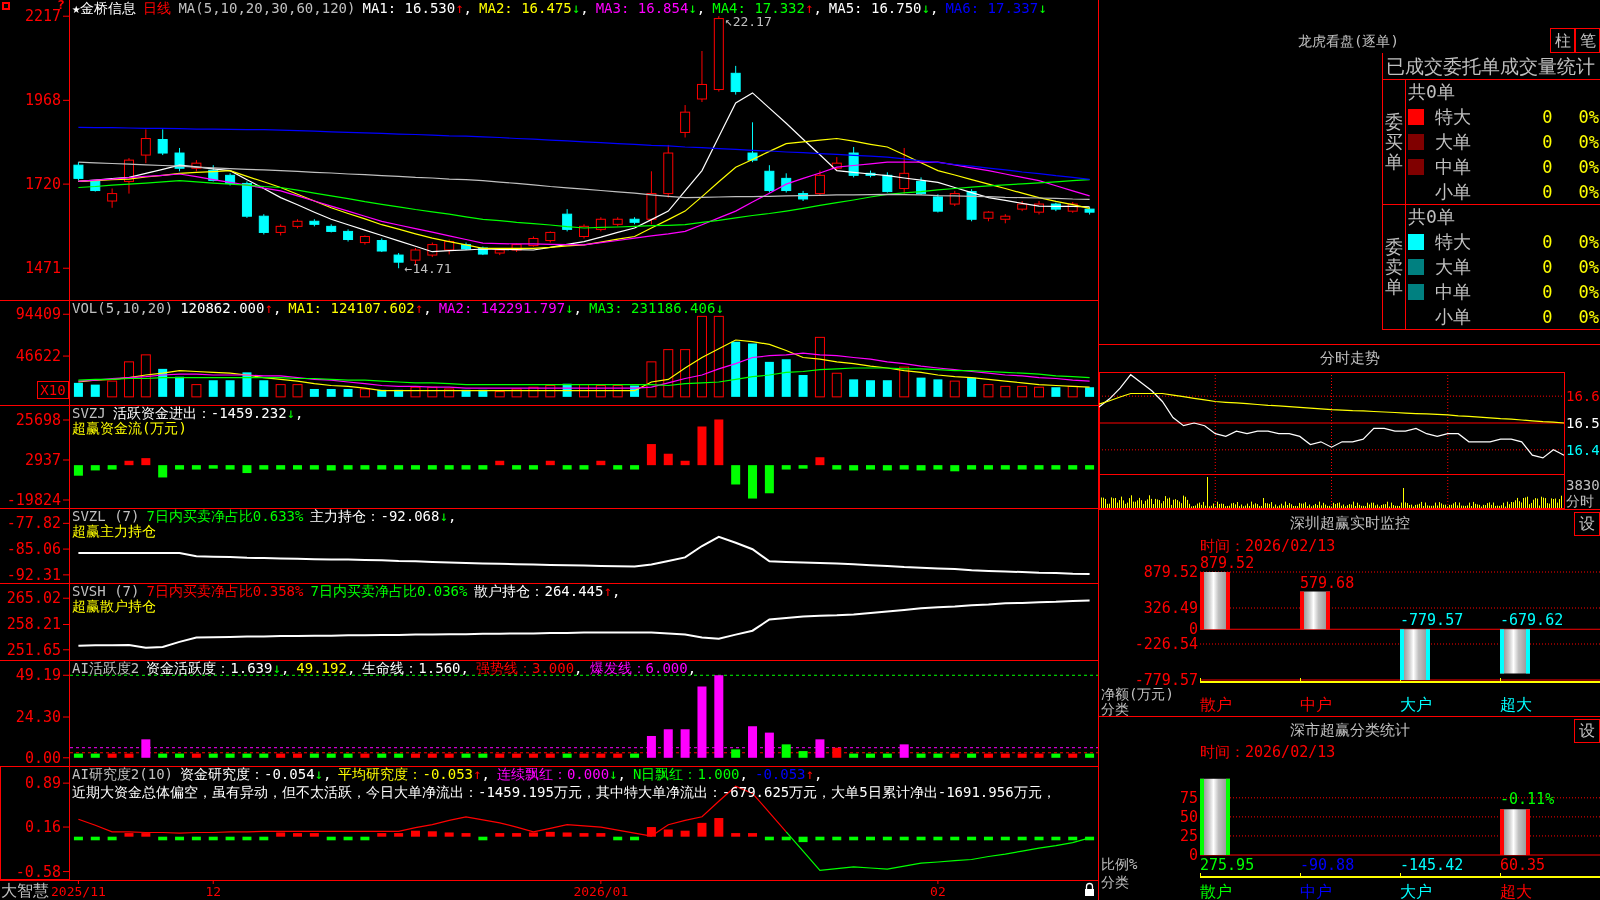 The image size is (1600, 900). Describe the element at coordinates (1170, 608) in the screenshot. I see `axis-label: 326.49` at that location.